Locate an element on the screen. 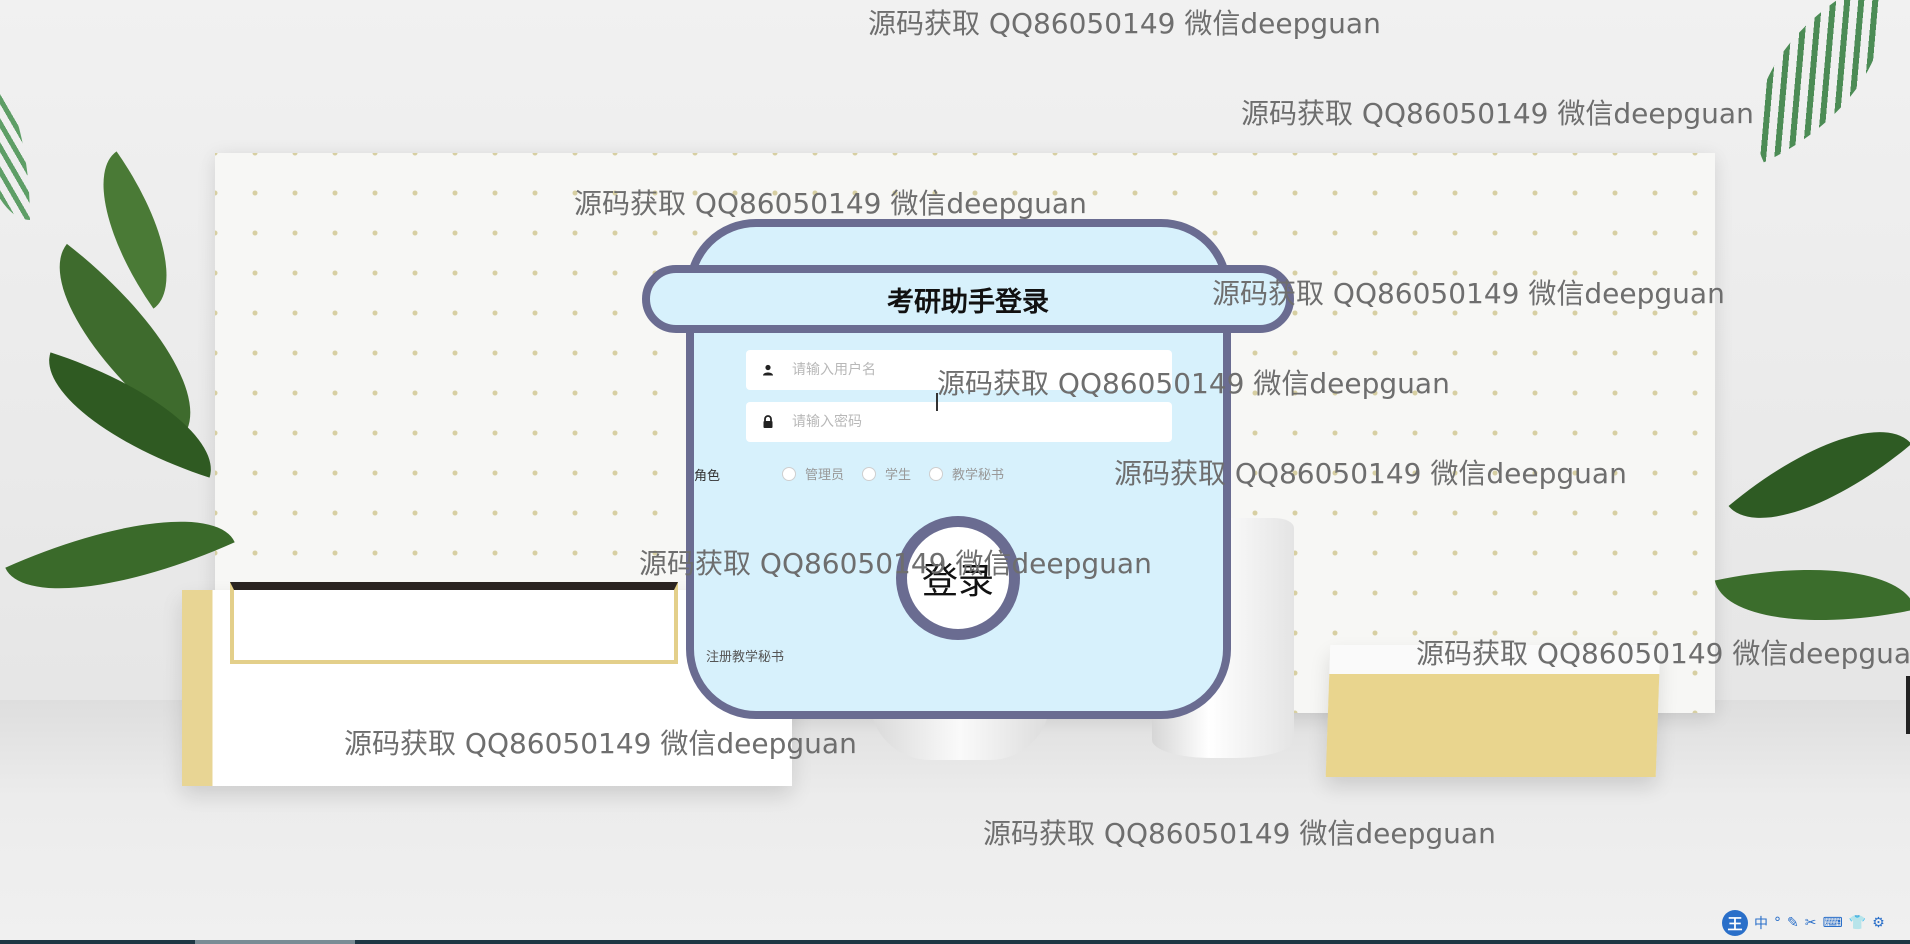 The image size is (1910, 944). text-cursor is located at coordinates (937, 402).